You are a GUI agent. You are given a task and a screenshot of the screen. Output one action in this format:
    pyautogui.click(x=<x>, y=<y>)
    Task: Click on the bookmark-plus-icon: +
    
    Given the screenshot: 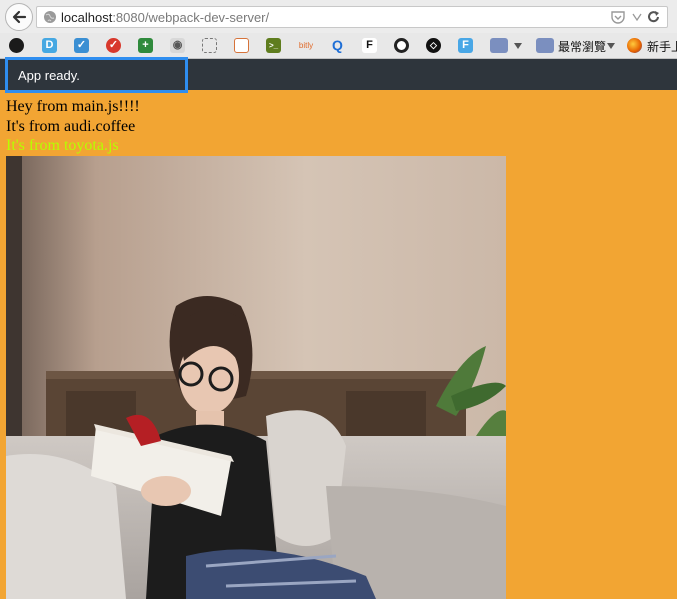 What is the action you would take?
    pyautogui.click(x=145, y=45)
    